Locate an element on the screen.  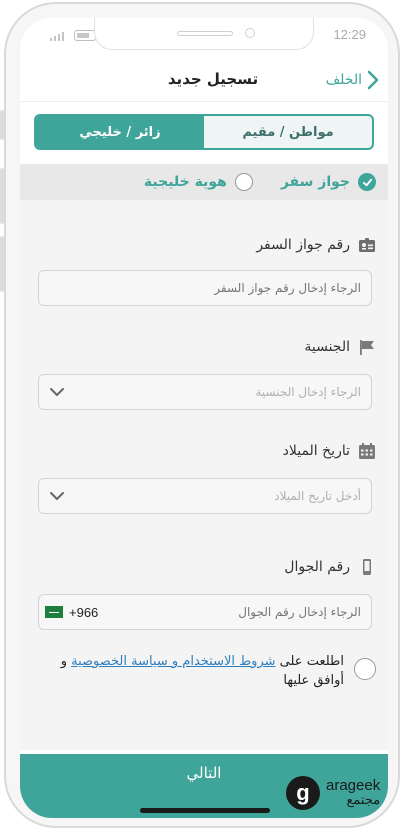
watermark-text: arageek مجتمع is located at coordinates (353, 792).